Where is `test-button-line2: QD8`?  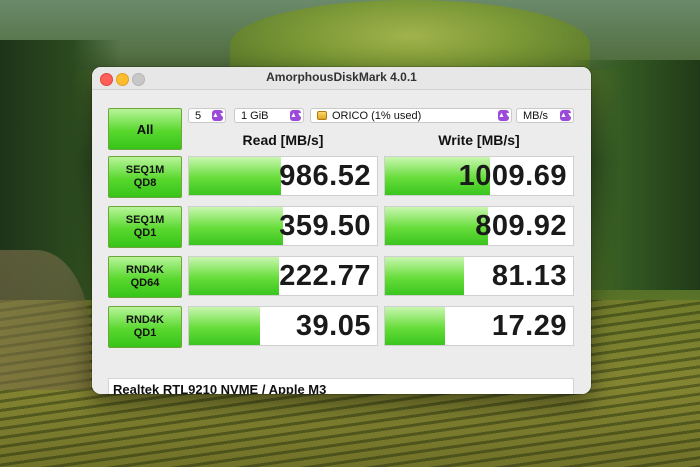
test-button-line2: QD8 is located at coordinates (145, 183).